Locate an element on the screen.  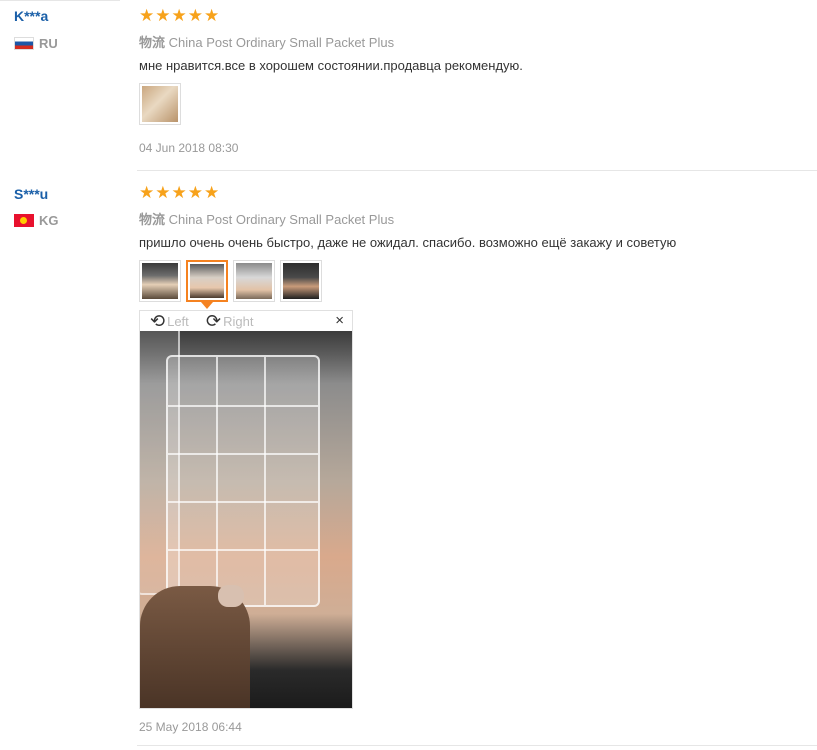
rotate-left-icon: ⟲ is located at coordinates (158, 321).